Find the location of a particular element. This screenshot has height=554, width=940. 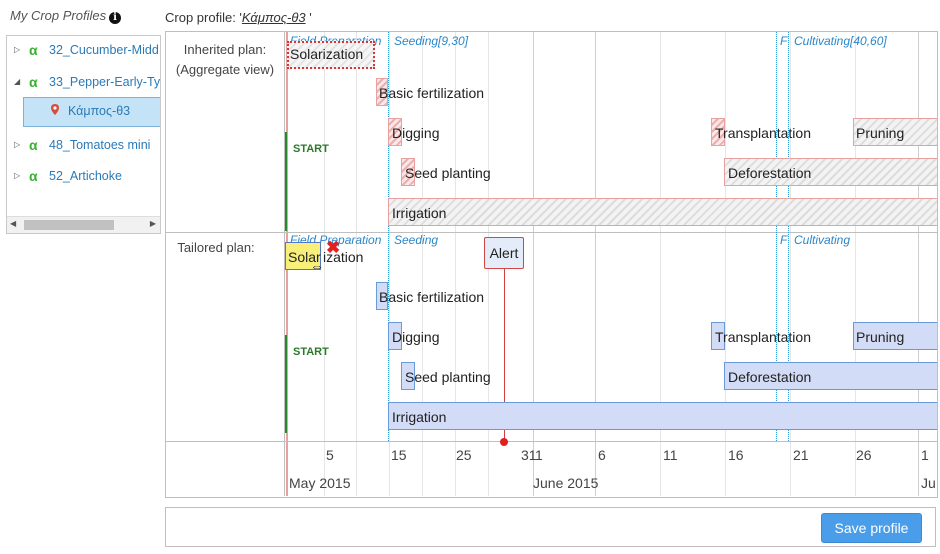

crop-profile-name: Κάμπος-θ3 is located at coordinates (274, 17).